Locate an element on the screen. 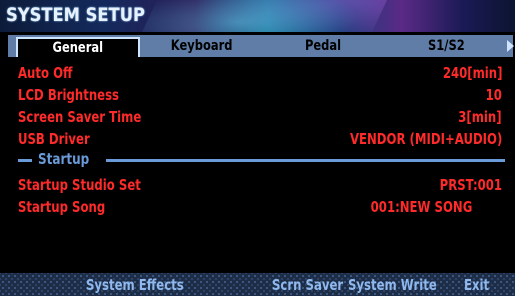 The width and height of the screenshot is (515, 296). param-value: VENDOR (MIDI+AUDIO) is located at coordinates (426, 139).